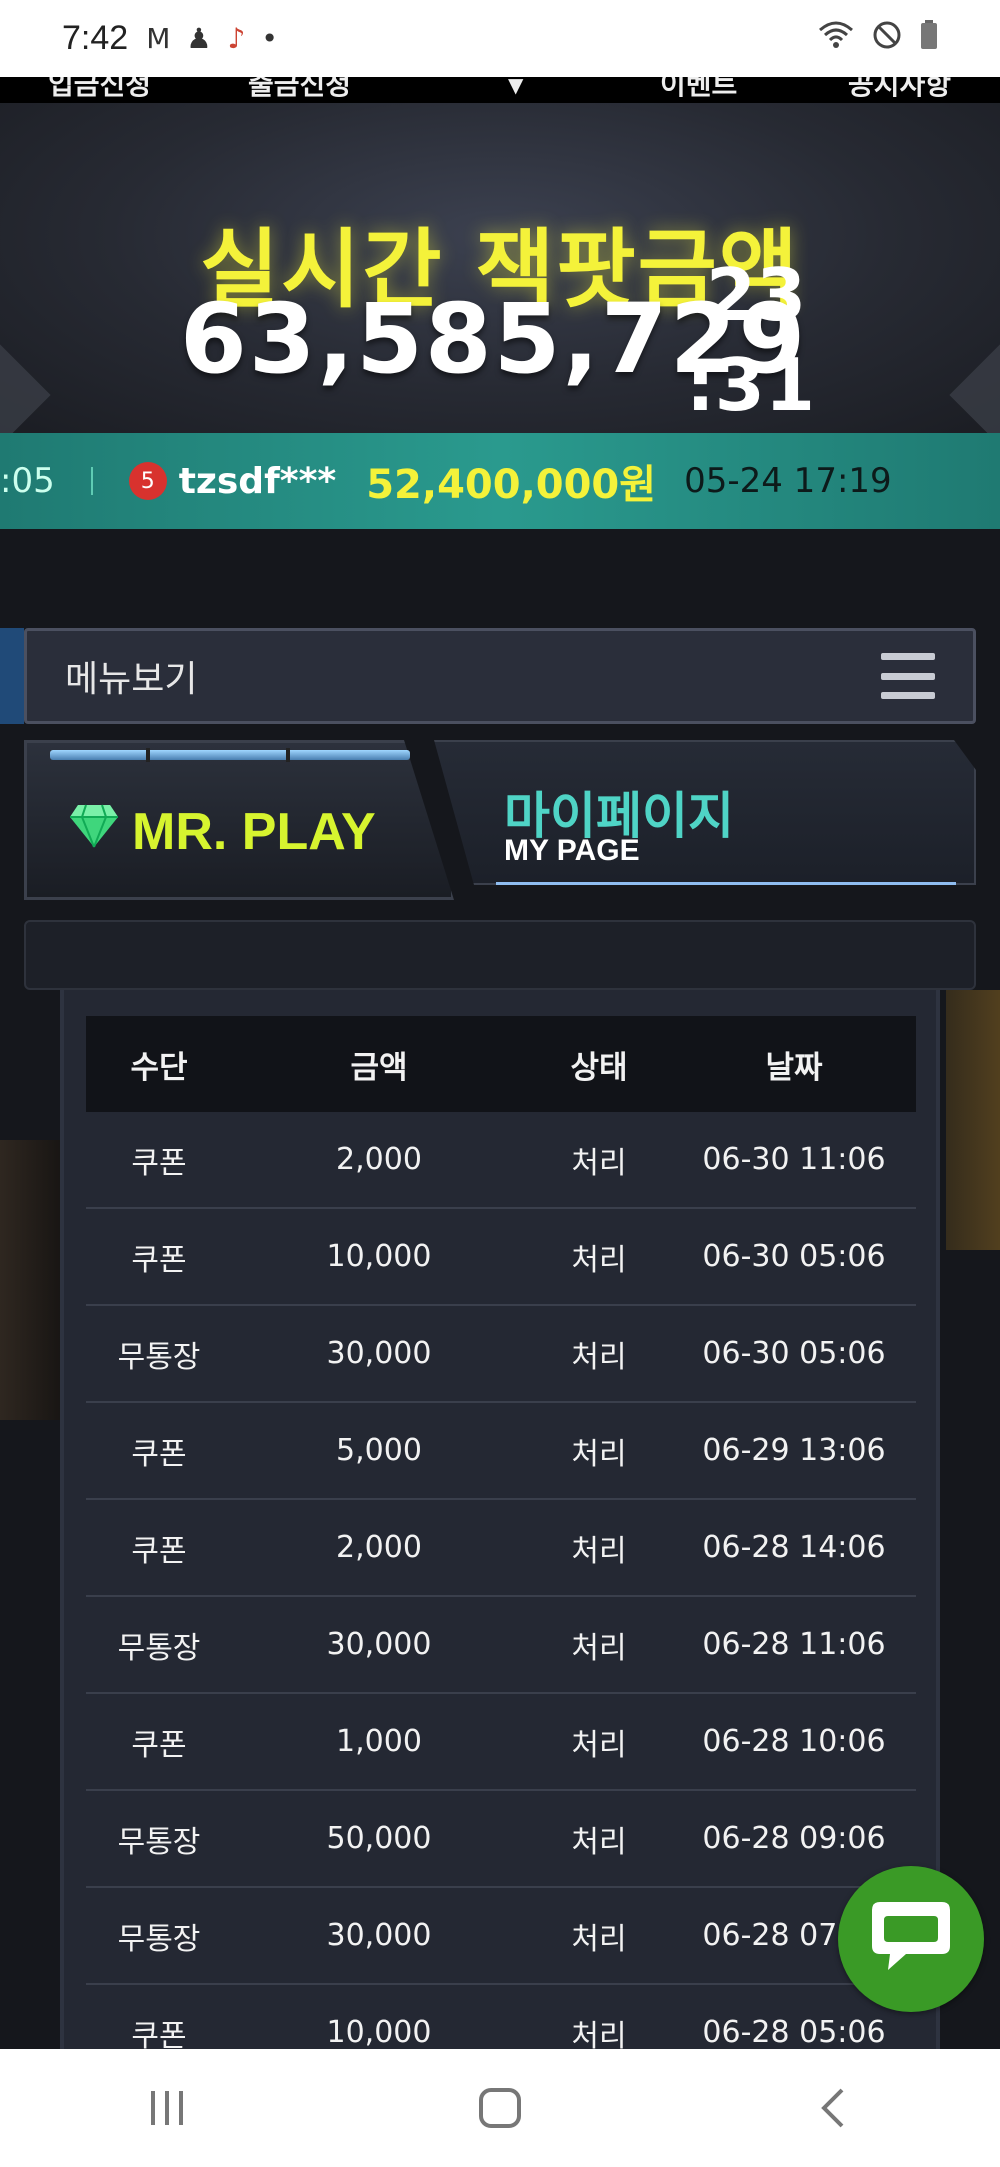  Describe the element at coordinates (698, 90) in the screenshot. I see `nav-event: 이벤트` at that location.